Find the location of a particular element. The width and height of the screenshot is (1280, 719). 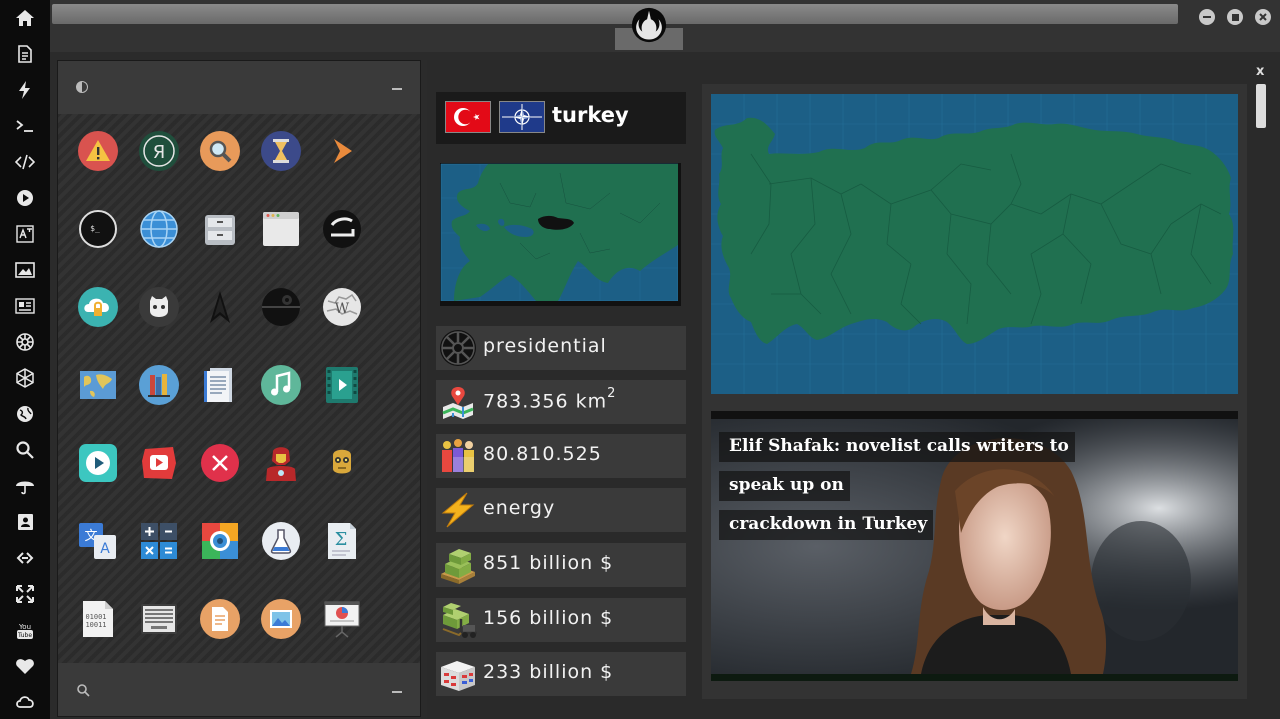

umbrella-icon is located at coordinates (25, 486).